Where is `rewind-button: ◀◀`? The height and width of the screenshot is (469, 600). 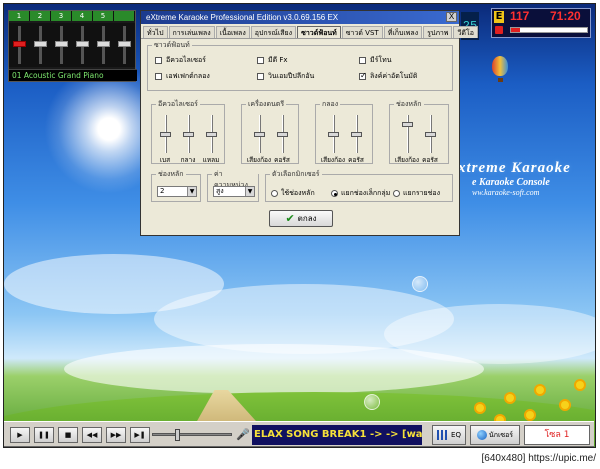 rewind-button: ◀◀ is located at coordinates (92, 435).